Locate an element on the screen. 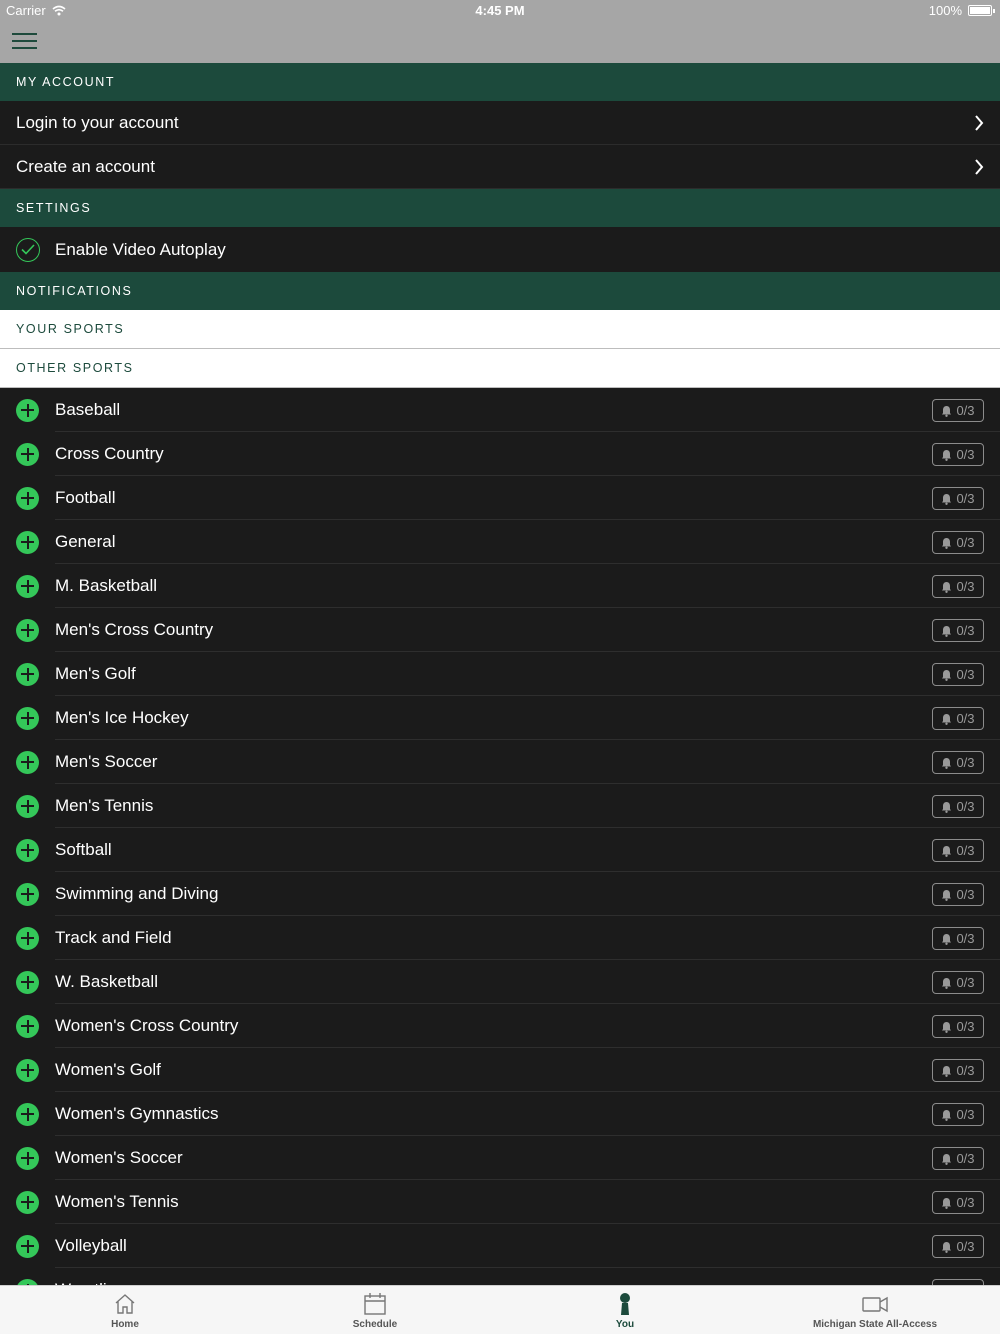 This screenshot has width=1000, height=1334. sport-name: Softball is located at coordinates (83, 849).